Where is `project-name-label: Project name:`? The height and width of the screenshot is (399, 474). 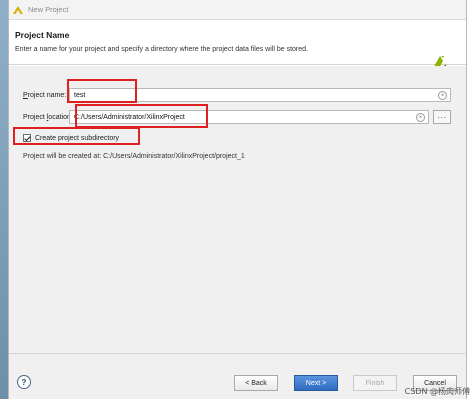 project-name-label: Project name: is located at coordinates (45, 95).